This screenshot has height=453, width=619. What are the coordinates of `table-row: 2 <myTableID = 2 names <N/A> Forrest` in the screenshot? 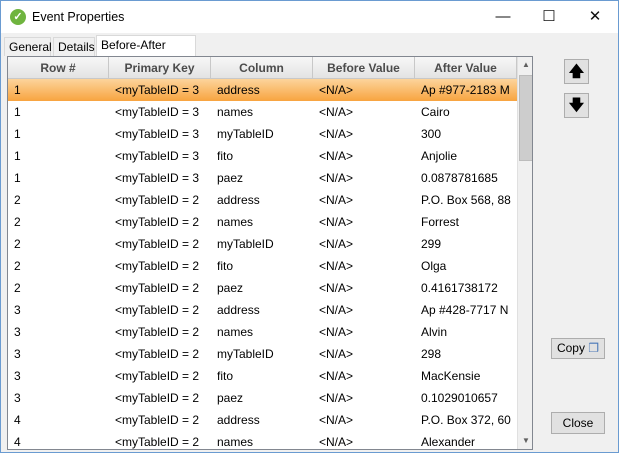 It's located at (262, 222).